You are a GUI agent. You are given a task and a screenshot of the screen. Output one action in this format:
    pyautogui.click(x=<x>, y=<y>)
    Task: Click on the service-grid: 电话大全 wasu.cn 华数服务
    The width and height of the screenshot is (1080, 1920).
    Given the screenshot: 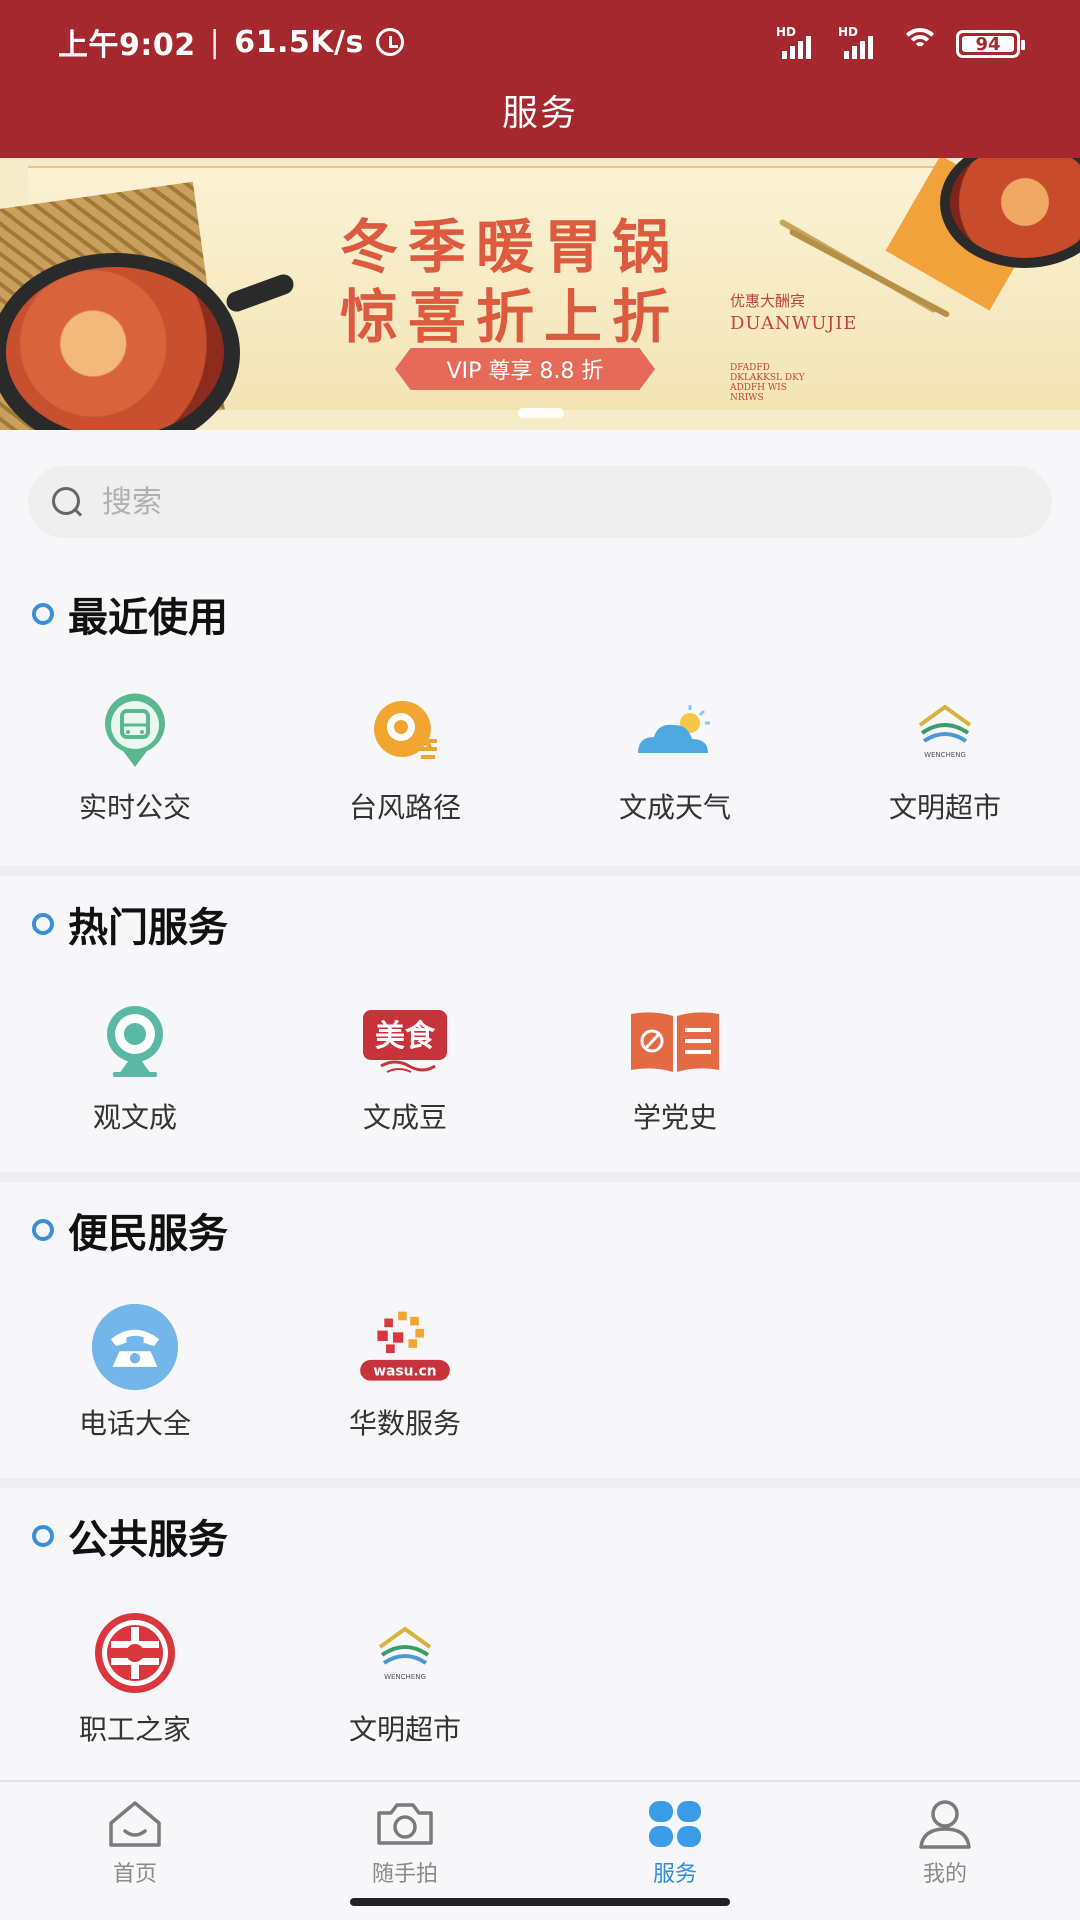 What is the action you would take?
    pyautogui.click(x=540, y=1372)
    